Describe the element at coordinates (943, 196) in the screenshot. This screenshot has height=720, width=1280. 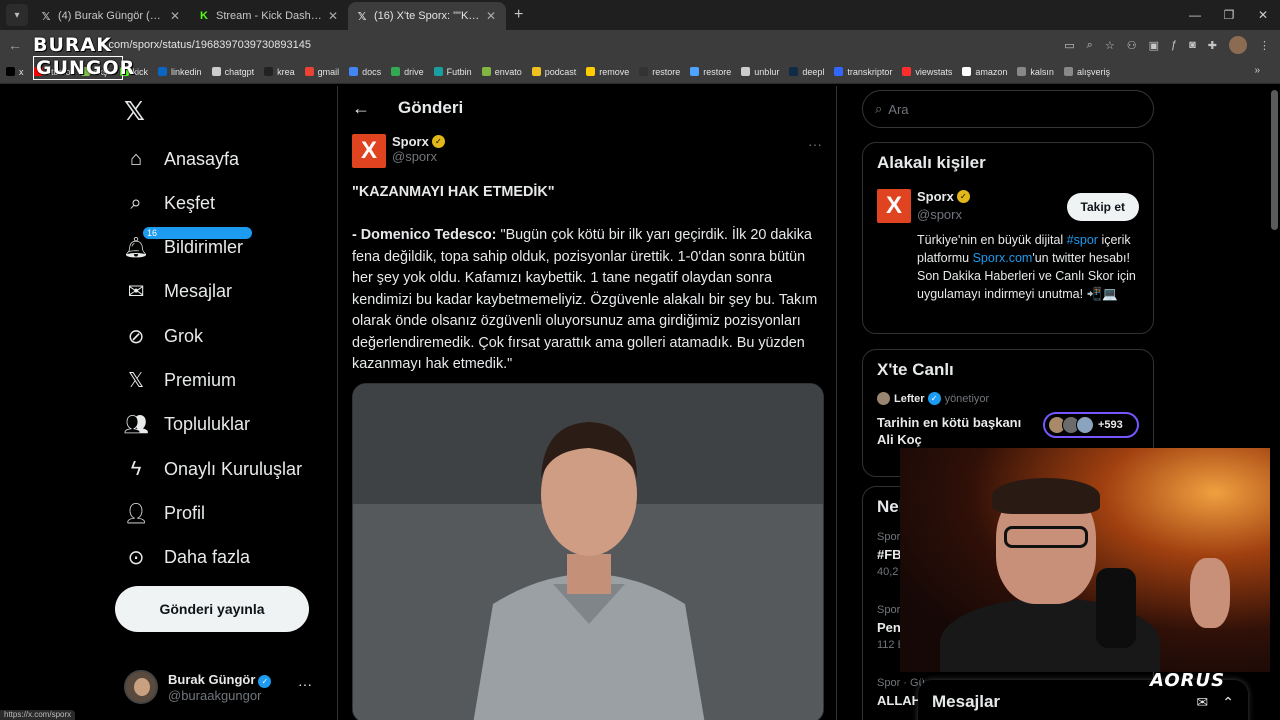
I see `related-name: Sporx ✓` at that location.